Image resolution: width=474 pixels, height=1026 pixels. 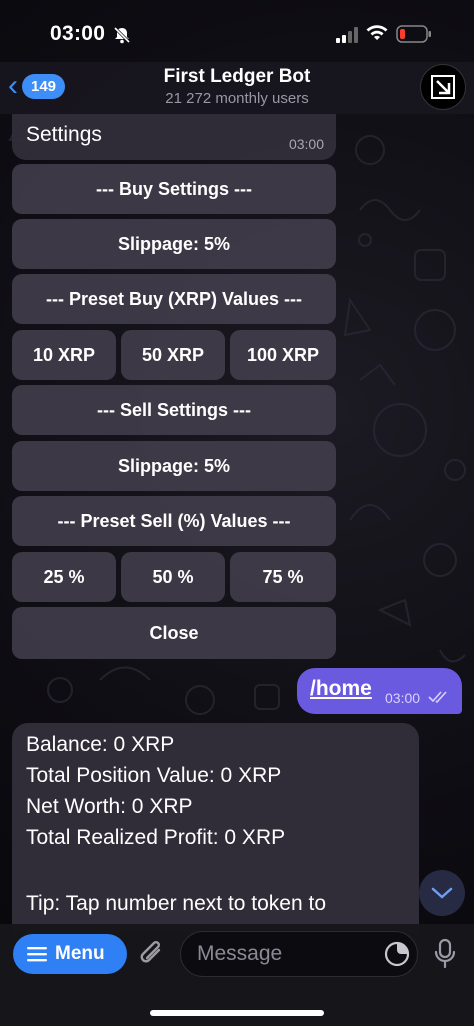 I want to click on buy-50-xrp-button: 50 XRP, so click(x=173, y=355).